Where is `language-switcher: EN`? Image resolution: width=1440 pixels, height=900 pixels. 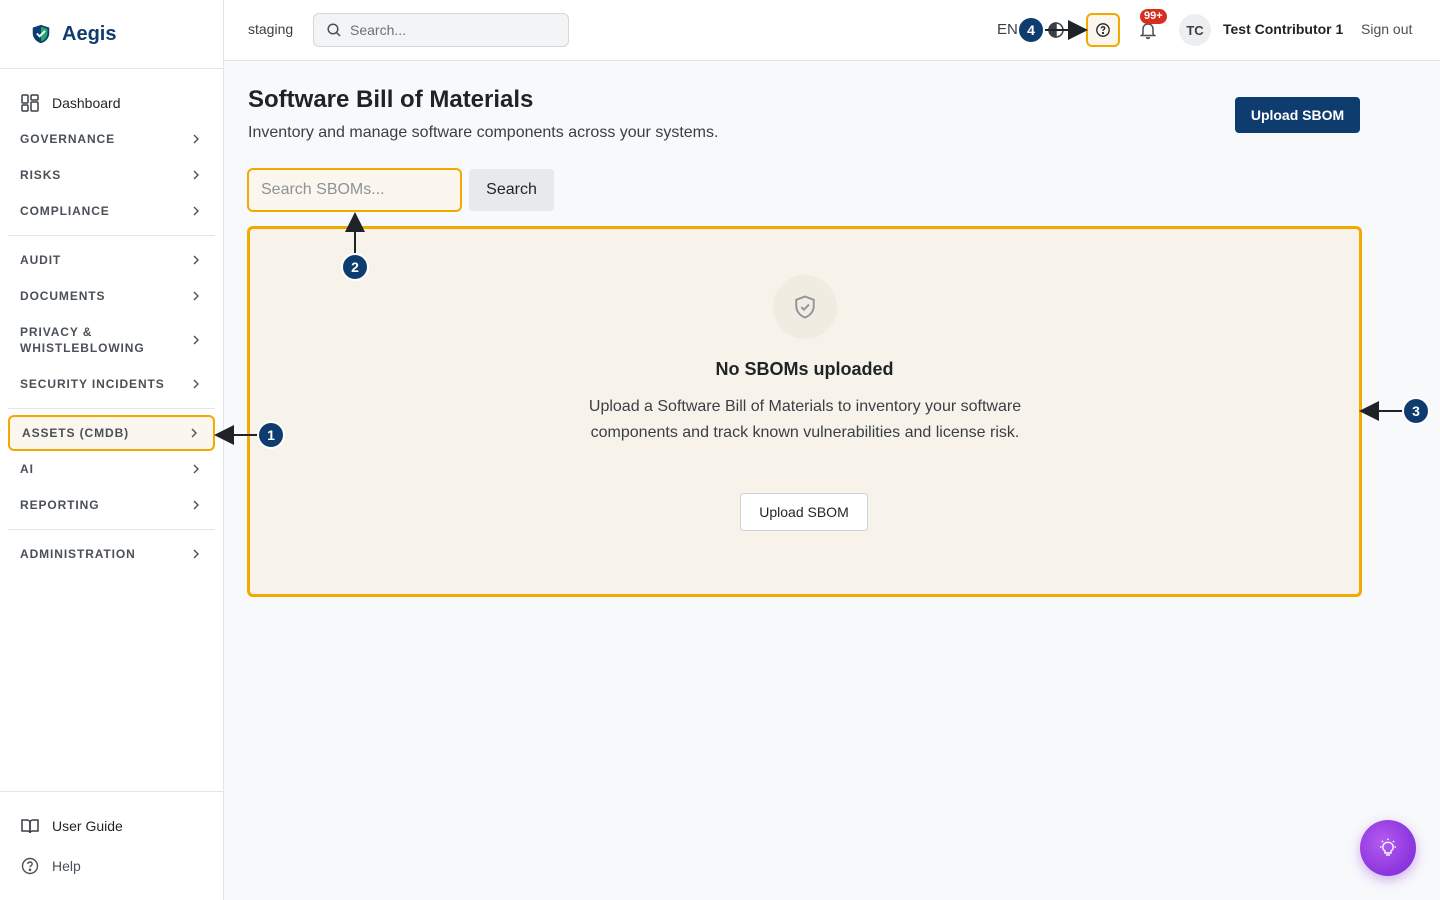 language-switcher: EN is located at coordinates (1007, 29).